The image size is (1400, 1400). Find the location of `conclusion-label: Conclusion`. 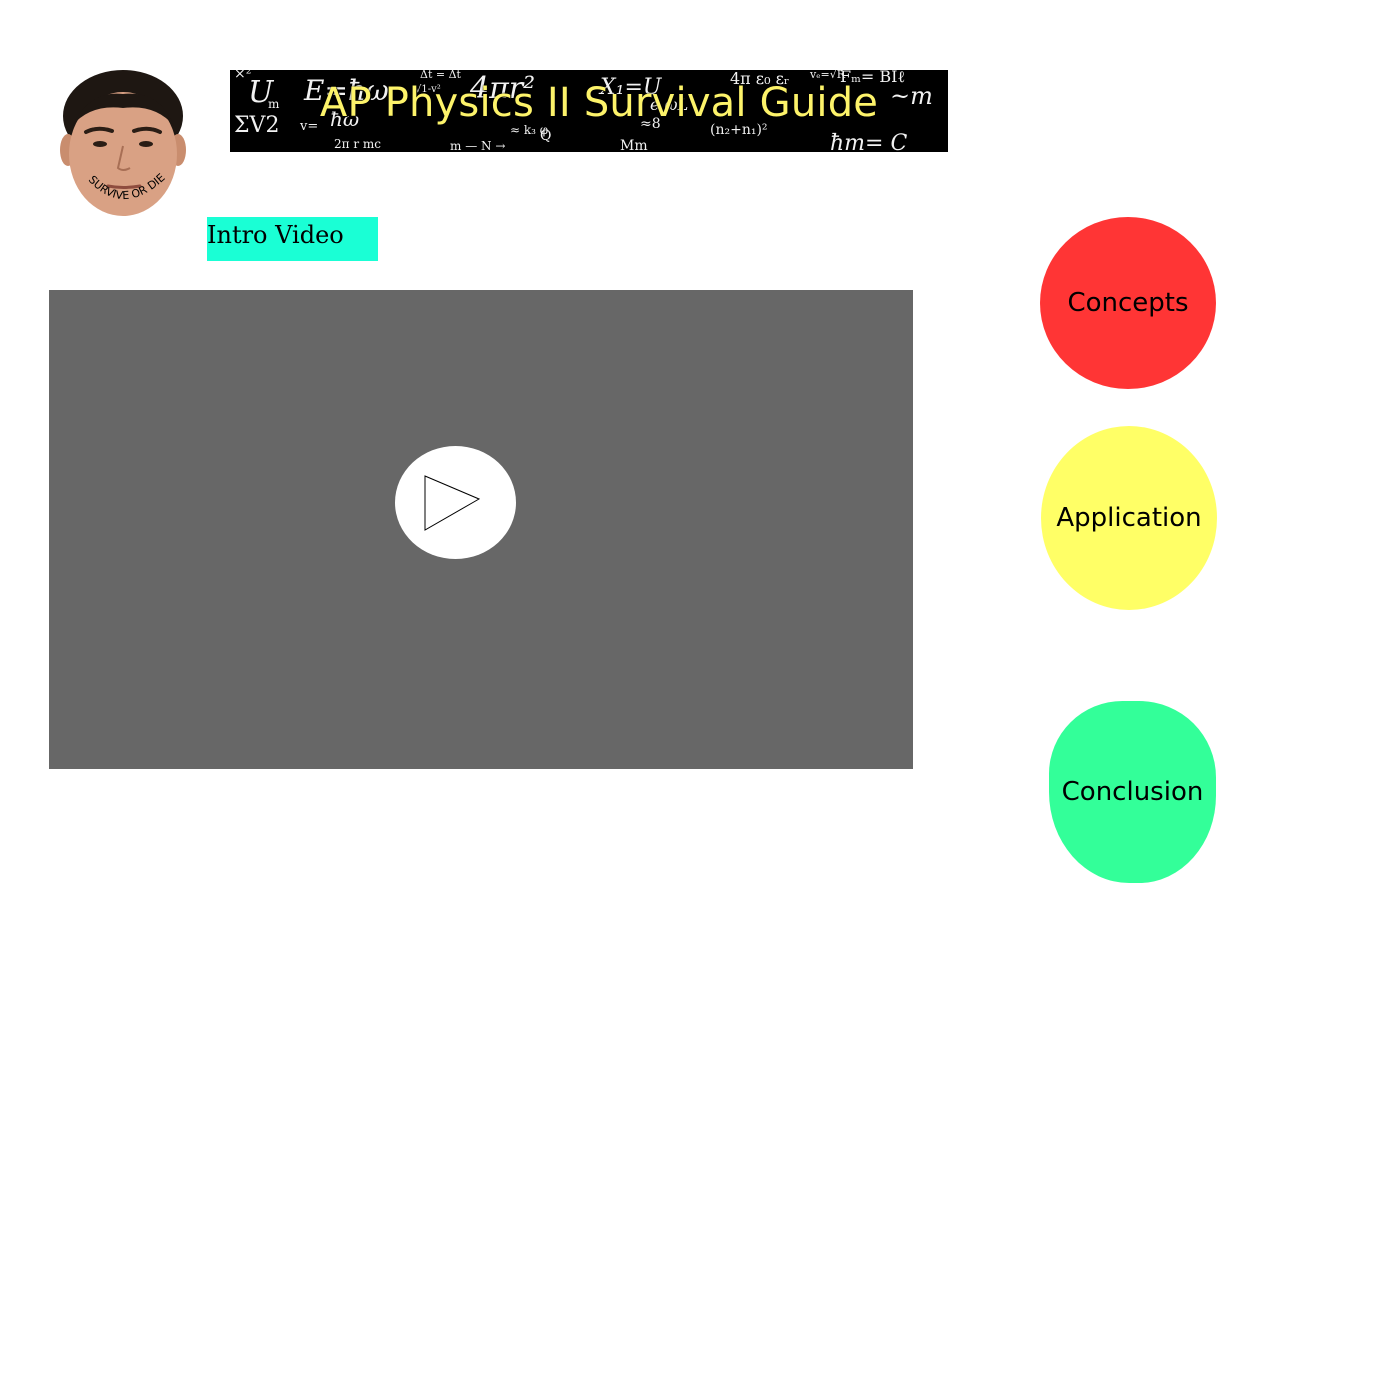

conclusion-label: Conclusion is located at coordinates (1132, 792).